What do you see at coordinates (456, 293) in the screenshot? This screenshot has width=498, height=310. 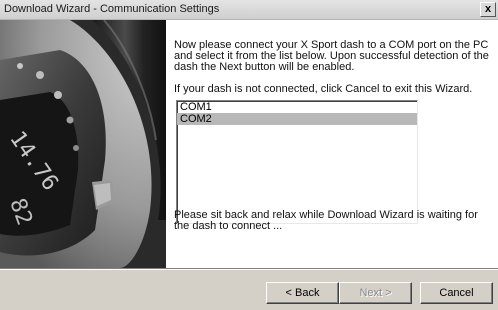 I see `cancel-button: Cancel` at bounding box center [456, 293].